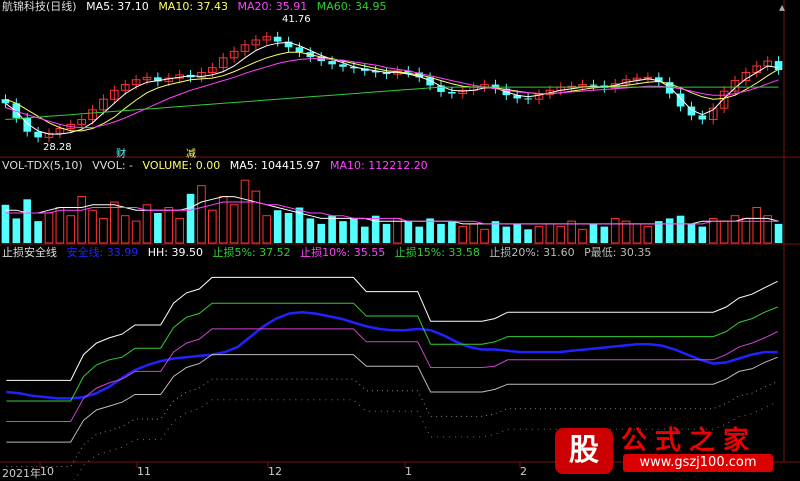 This screenshot has height=481, width=800. What do you see at coordinates (193, 6) in the screenshot?
I see `ma10-label: MA10: 37.43` at bounding box center [193, 6].